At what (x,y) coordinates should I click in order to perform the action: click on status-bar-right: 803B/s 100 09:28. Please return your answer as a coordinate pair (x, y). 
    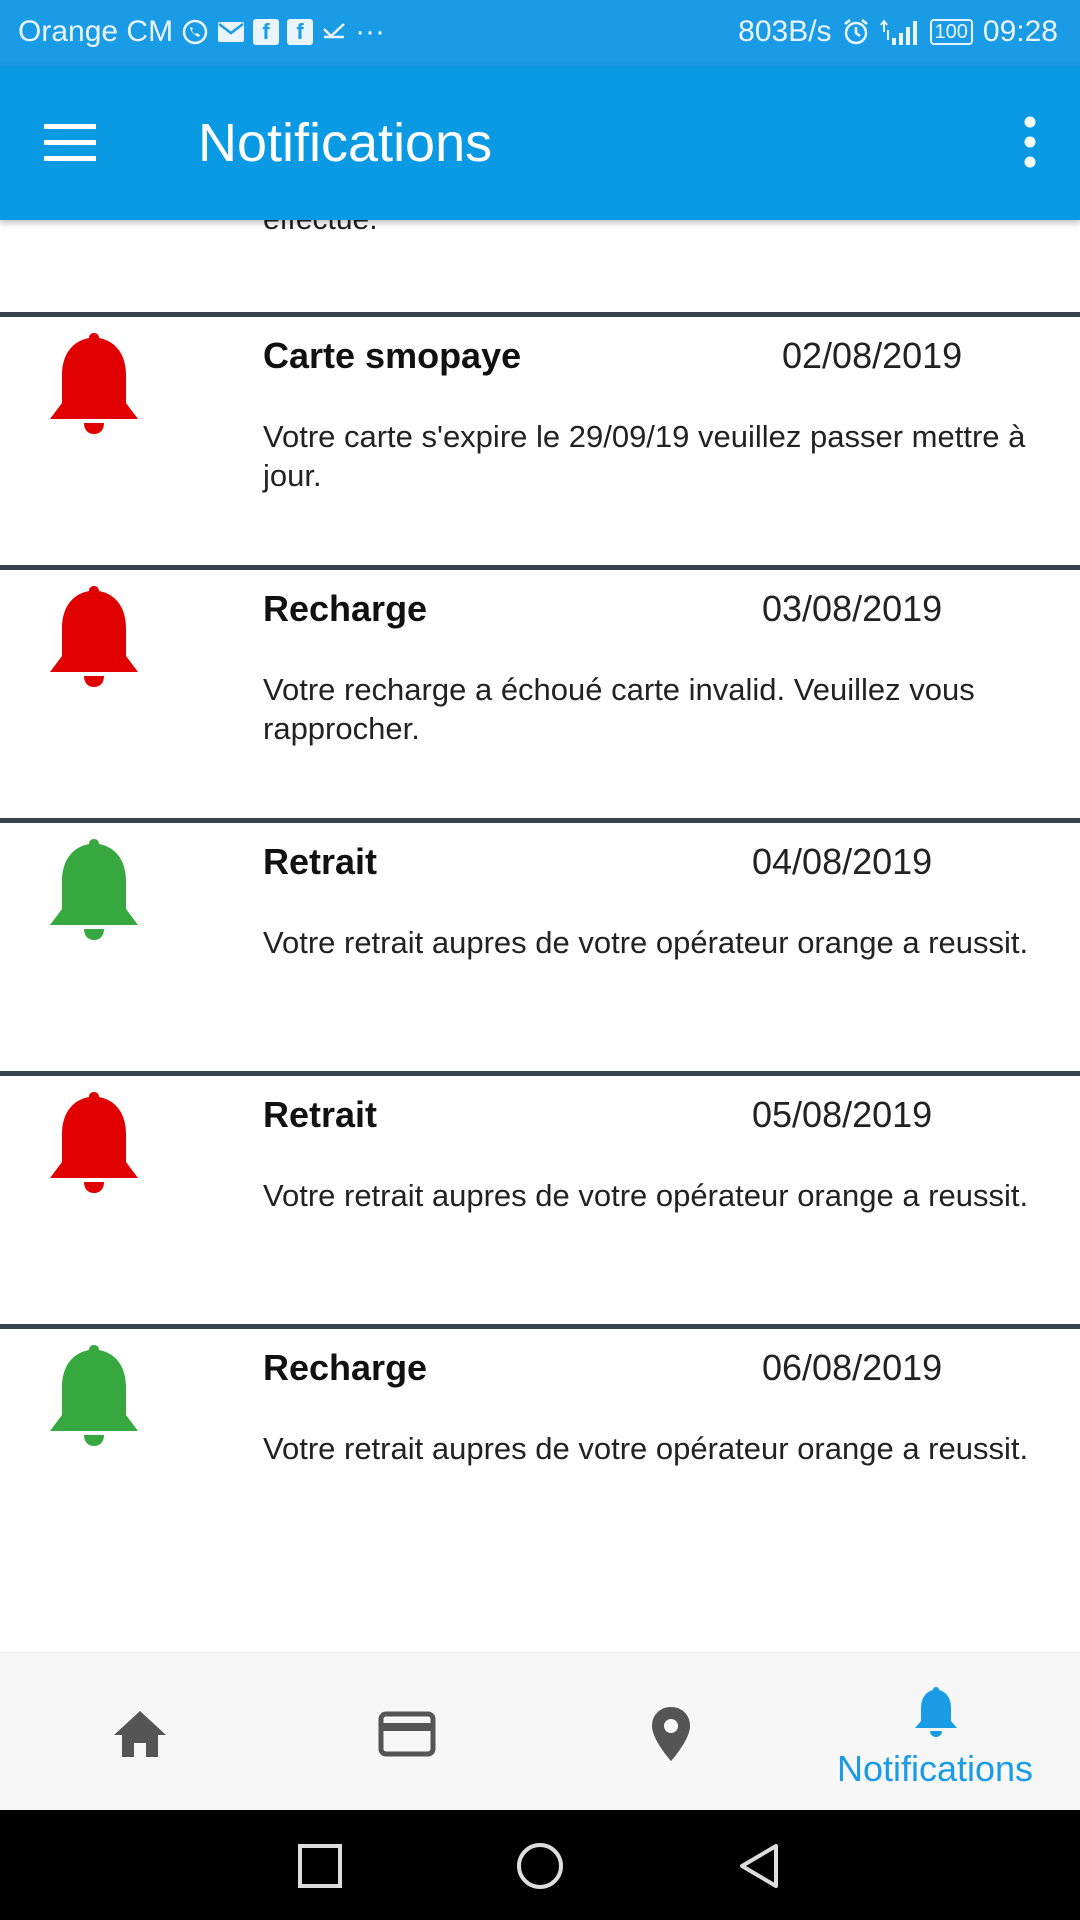
    Looking at the image, I should click on (898, 32).